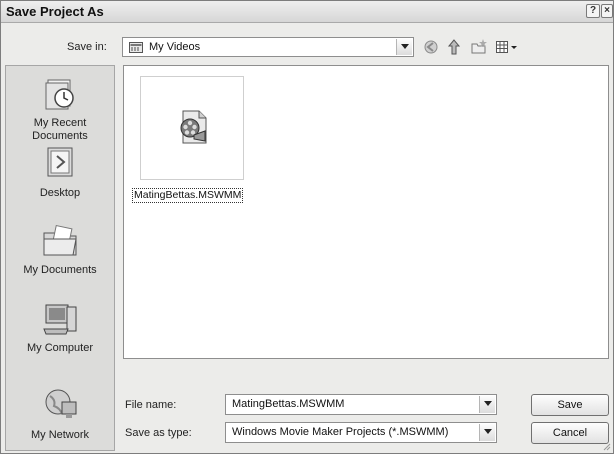  I want to click on help-button: ?, so click(593, 11).